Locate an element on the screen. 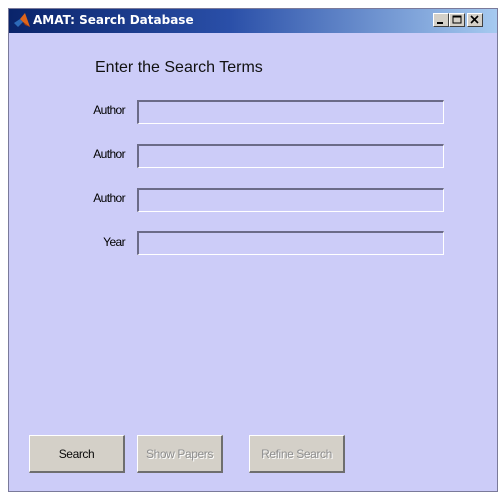  close-button is located at coordinates (475, 20).